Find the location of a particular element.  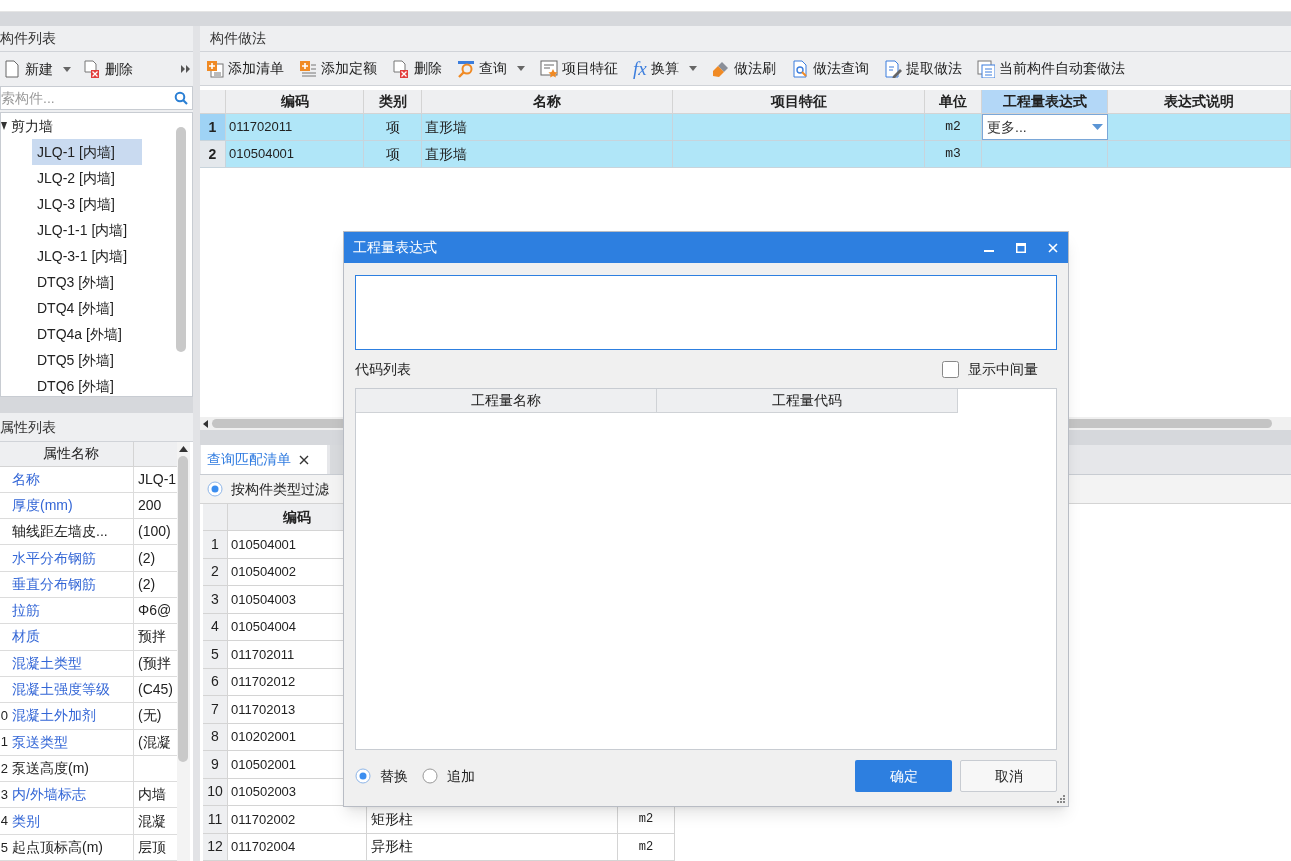

toolbar-button: 添加定额 is located at coordinates (338, 68).